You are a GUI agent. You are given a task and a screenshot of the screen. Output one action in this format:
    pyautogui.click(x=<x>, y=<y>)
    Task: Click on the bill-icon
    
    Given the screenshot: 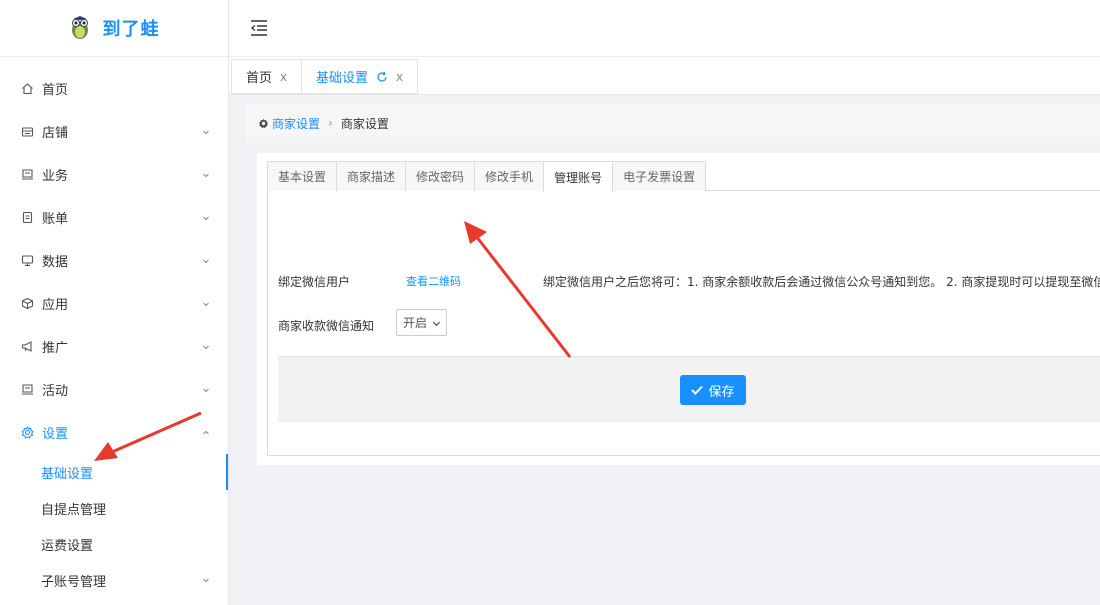 What is the action you would take?
    pyautogui.click(x=27, y=218)
    